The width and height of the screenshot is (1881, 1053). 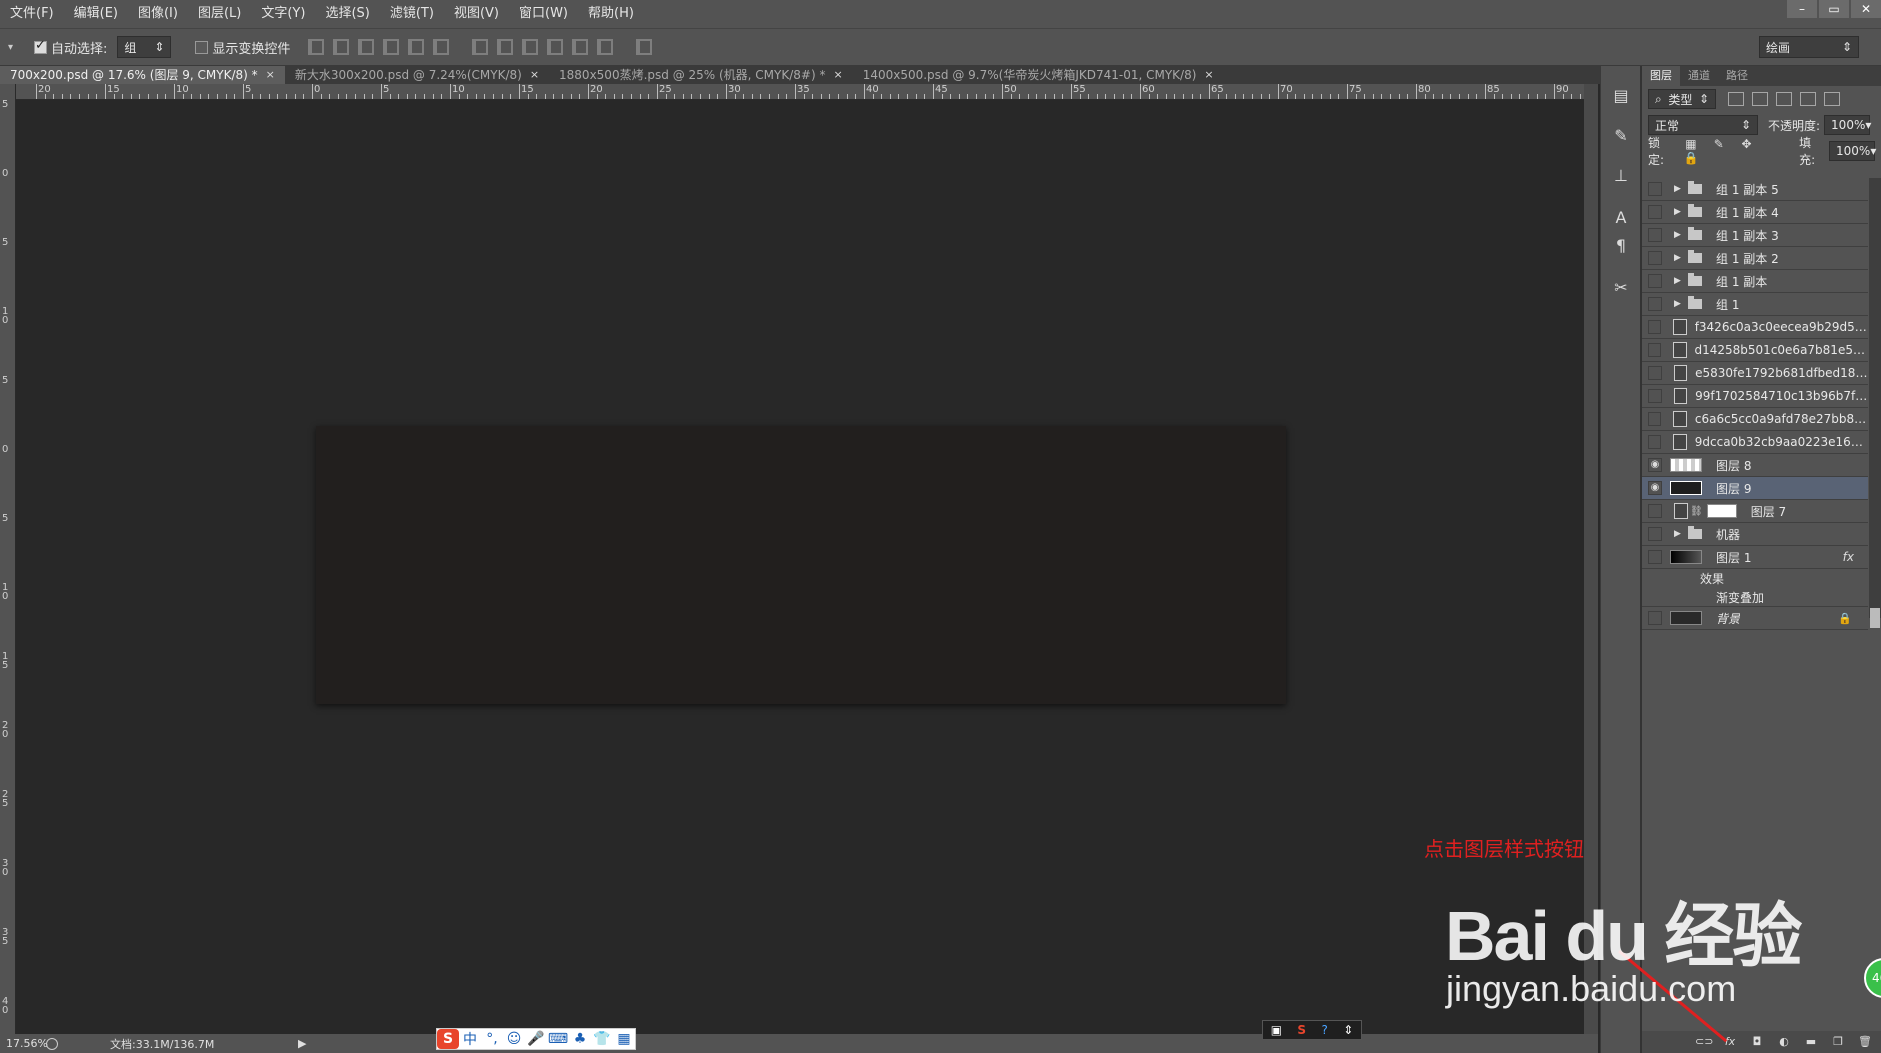 I want to click on scroll-thumb, so click(x=1875, y=618).